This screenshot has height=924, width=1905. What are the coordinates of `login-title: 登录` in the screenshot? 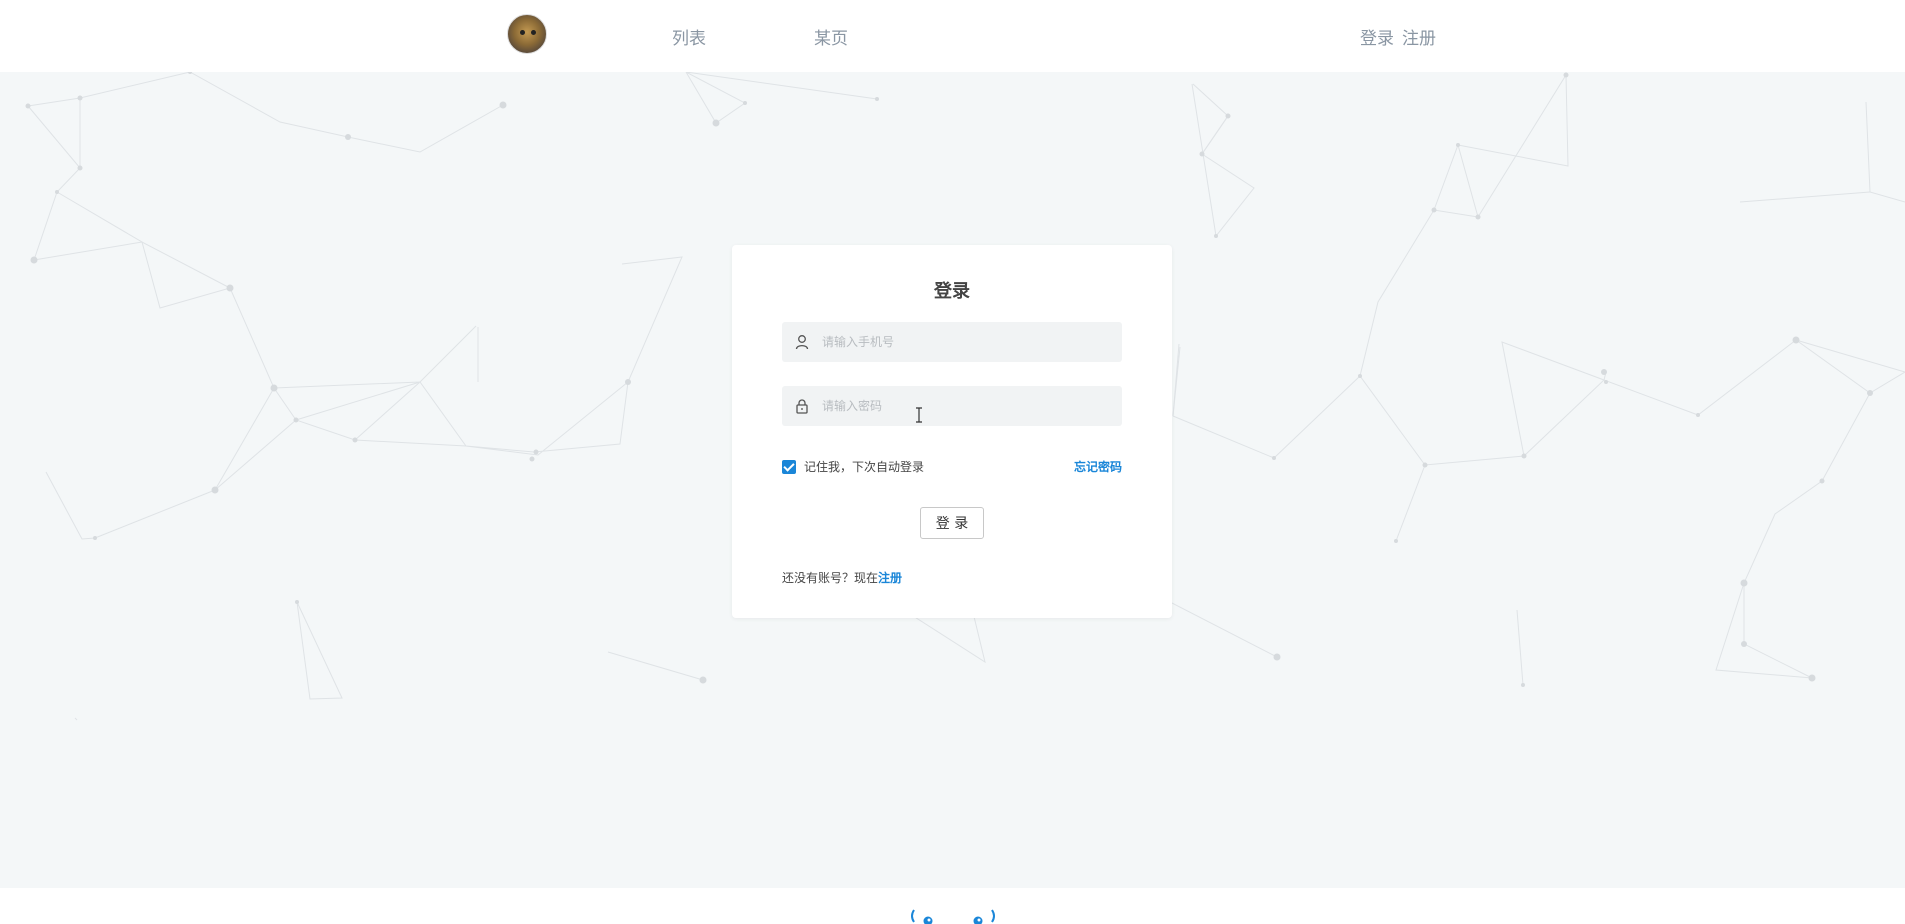 It's located at (952, 291).